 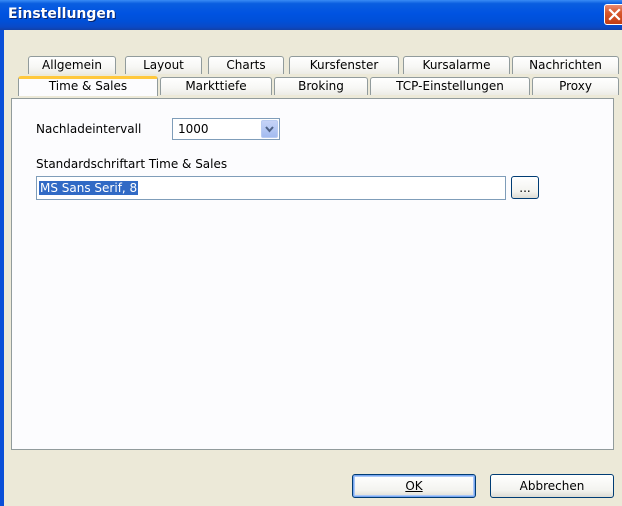 What do you see at coordinates (163, 65) in the screenshot?
I see `tab-layout: Layout` at bounding box center [163, 65].